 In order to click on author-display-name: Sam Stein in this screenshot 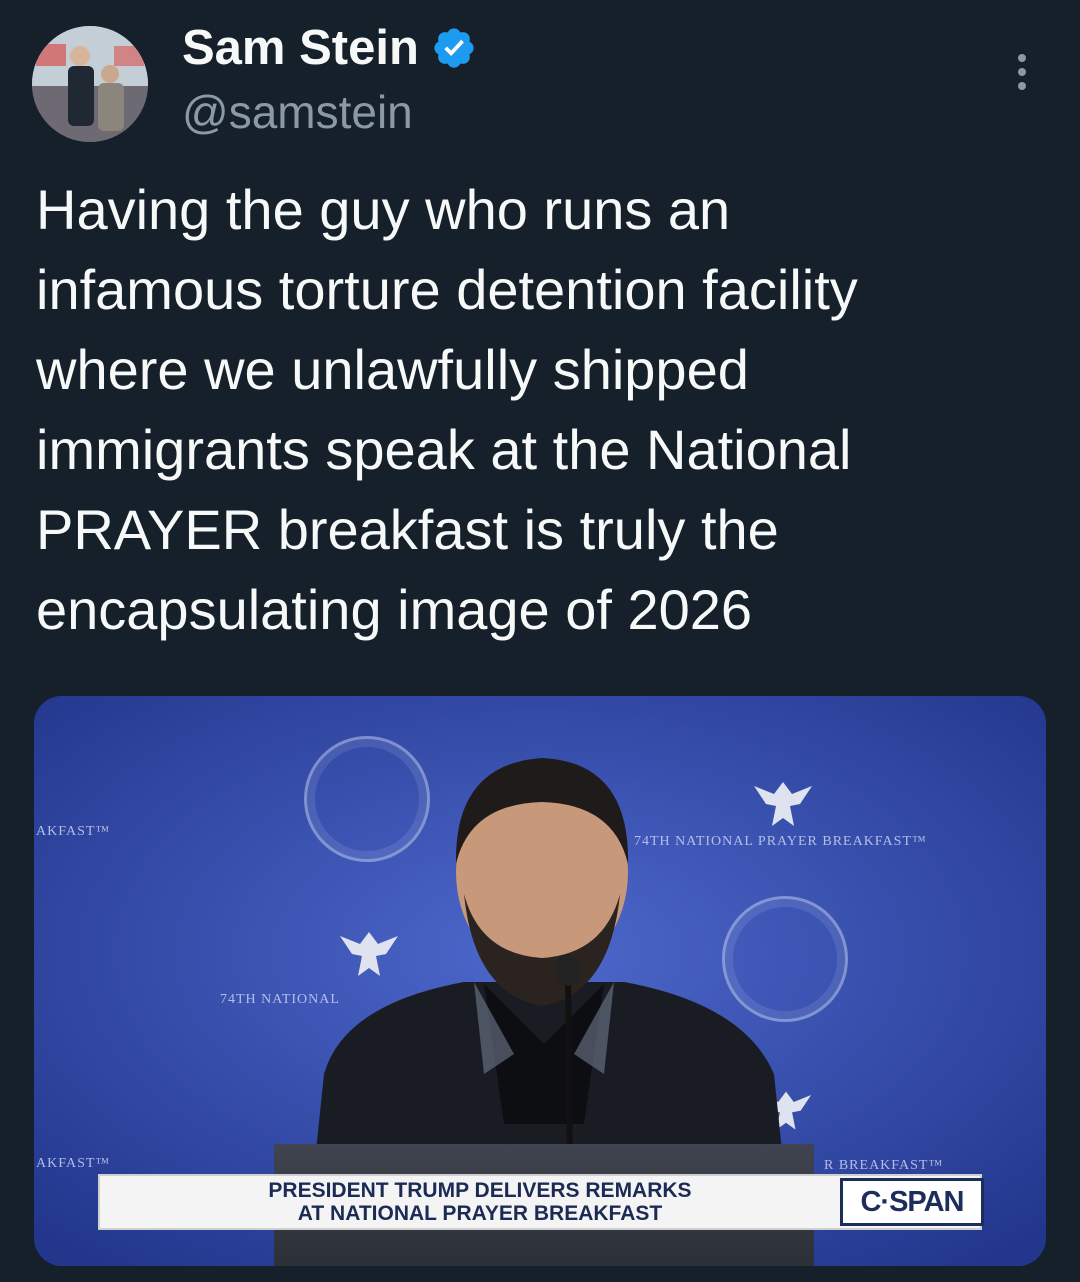, I will do `click(300, 48)`.